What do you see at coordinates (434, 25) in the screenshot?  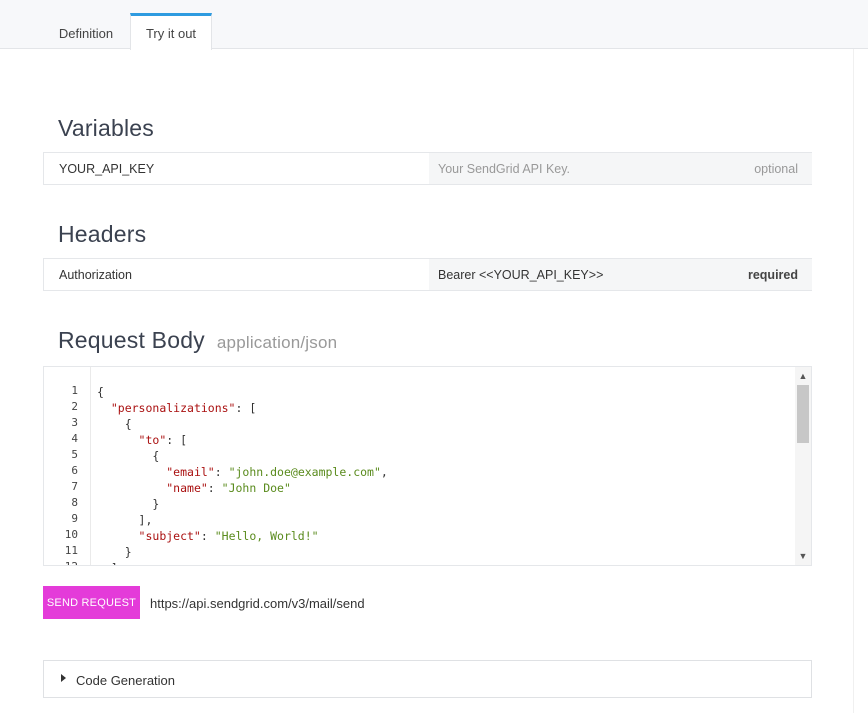 I see `tab-bar: Definition Try it out` at bounding box center [434, 25].